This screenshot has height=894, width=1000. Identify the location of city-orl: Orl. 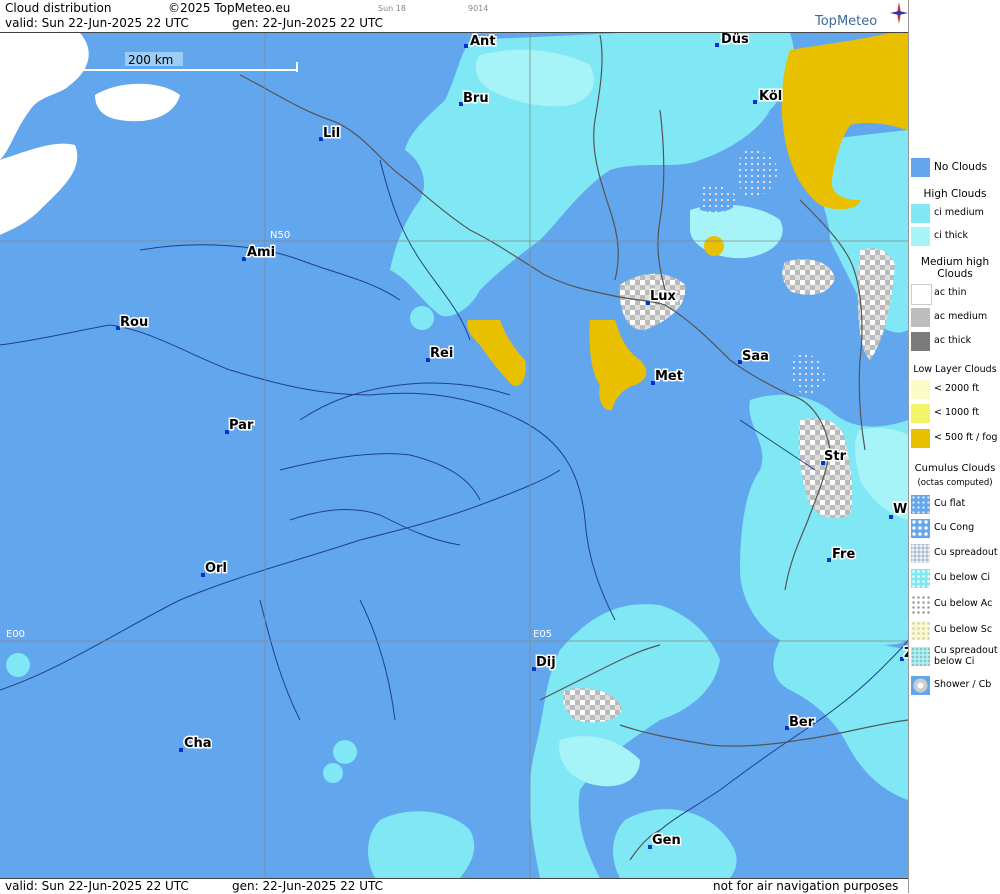
(214, 569).